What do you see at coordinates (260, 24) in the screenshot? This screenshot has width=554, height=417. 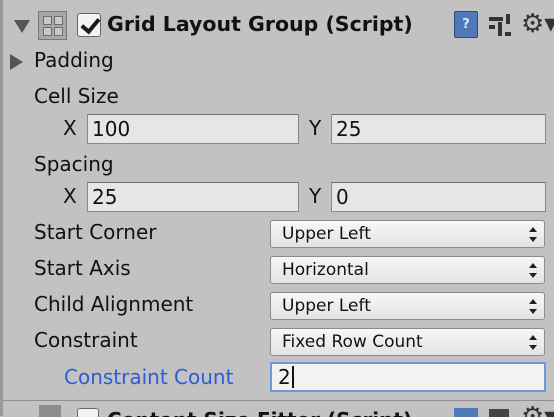 I see `component-title: Grid Layout Group (Script)` at bounding box center [260, 24].